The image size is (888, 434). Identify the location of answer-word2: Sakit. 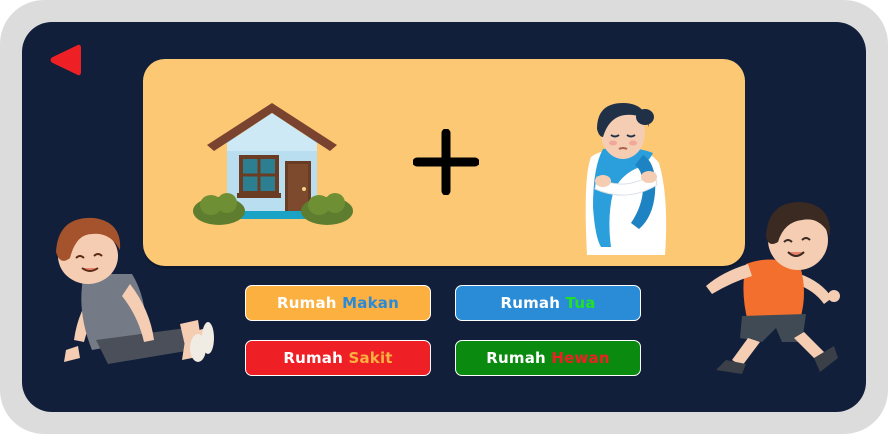
(370, 358).